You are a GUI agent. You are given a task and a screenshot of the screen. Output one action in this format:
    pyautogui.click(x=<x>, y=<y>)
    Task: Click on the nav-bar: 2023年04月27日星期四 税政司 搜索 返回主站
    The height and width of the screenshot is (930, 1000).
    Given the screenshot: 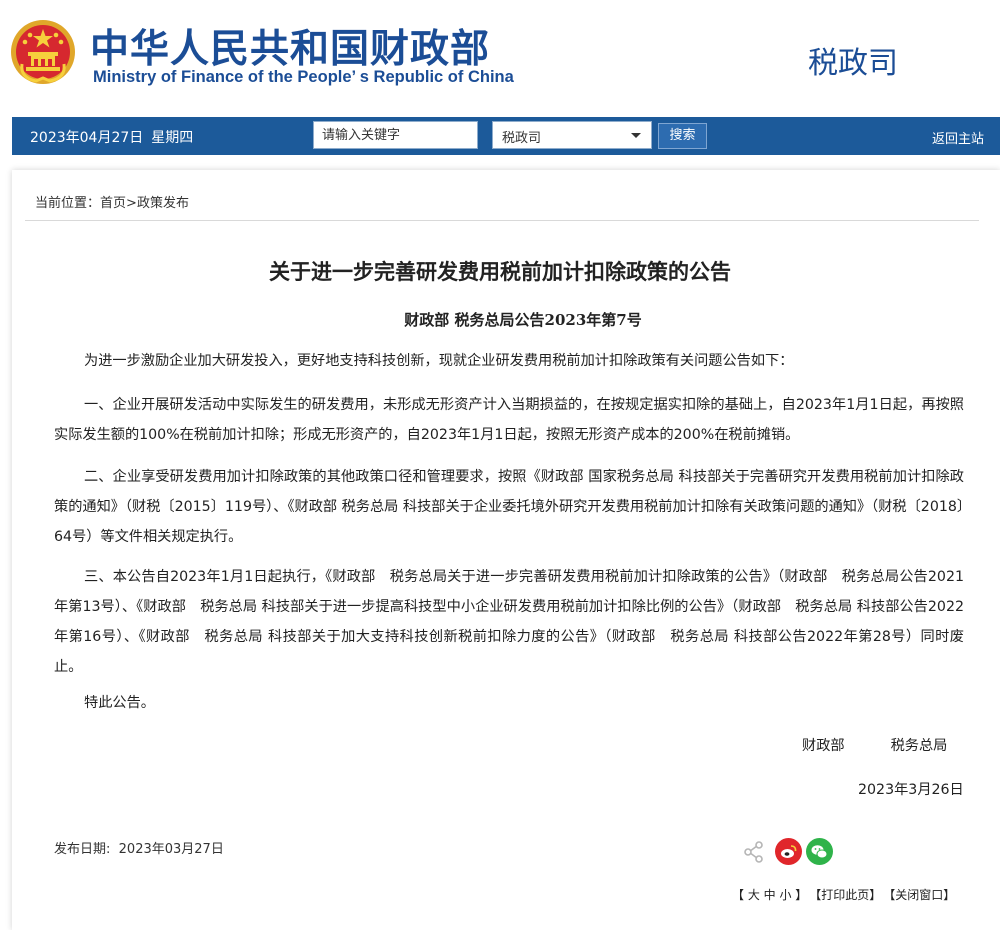 What is the action you would take?
    pyautogui.click(x=506, y=136)
    